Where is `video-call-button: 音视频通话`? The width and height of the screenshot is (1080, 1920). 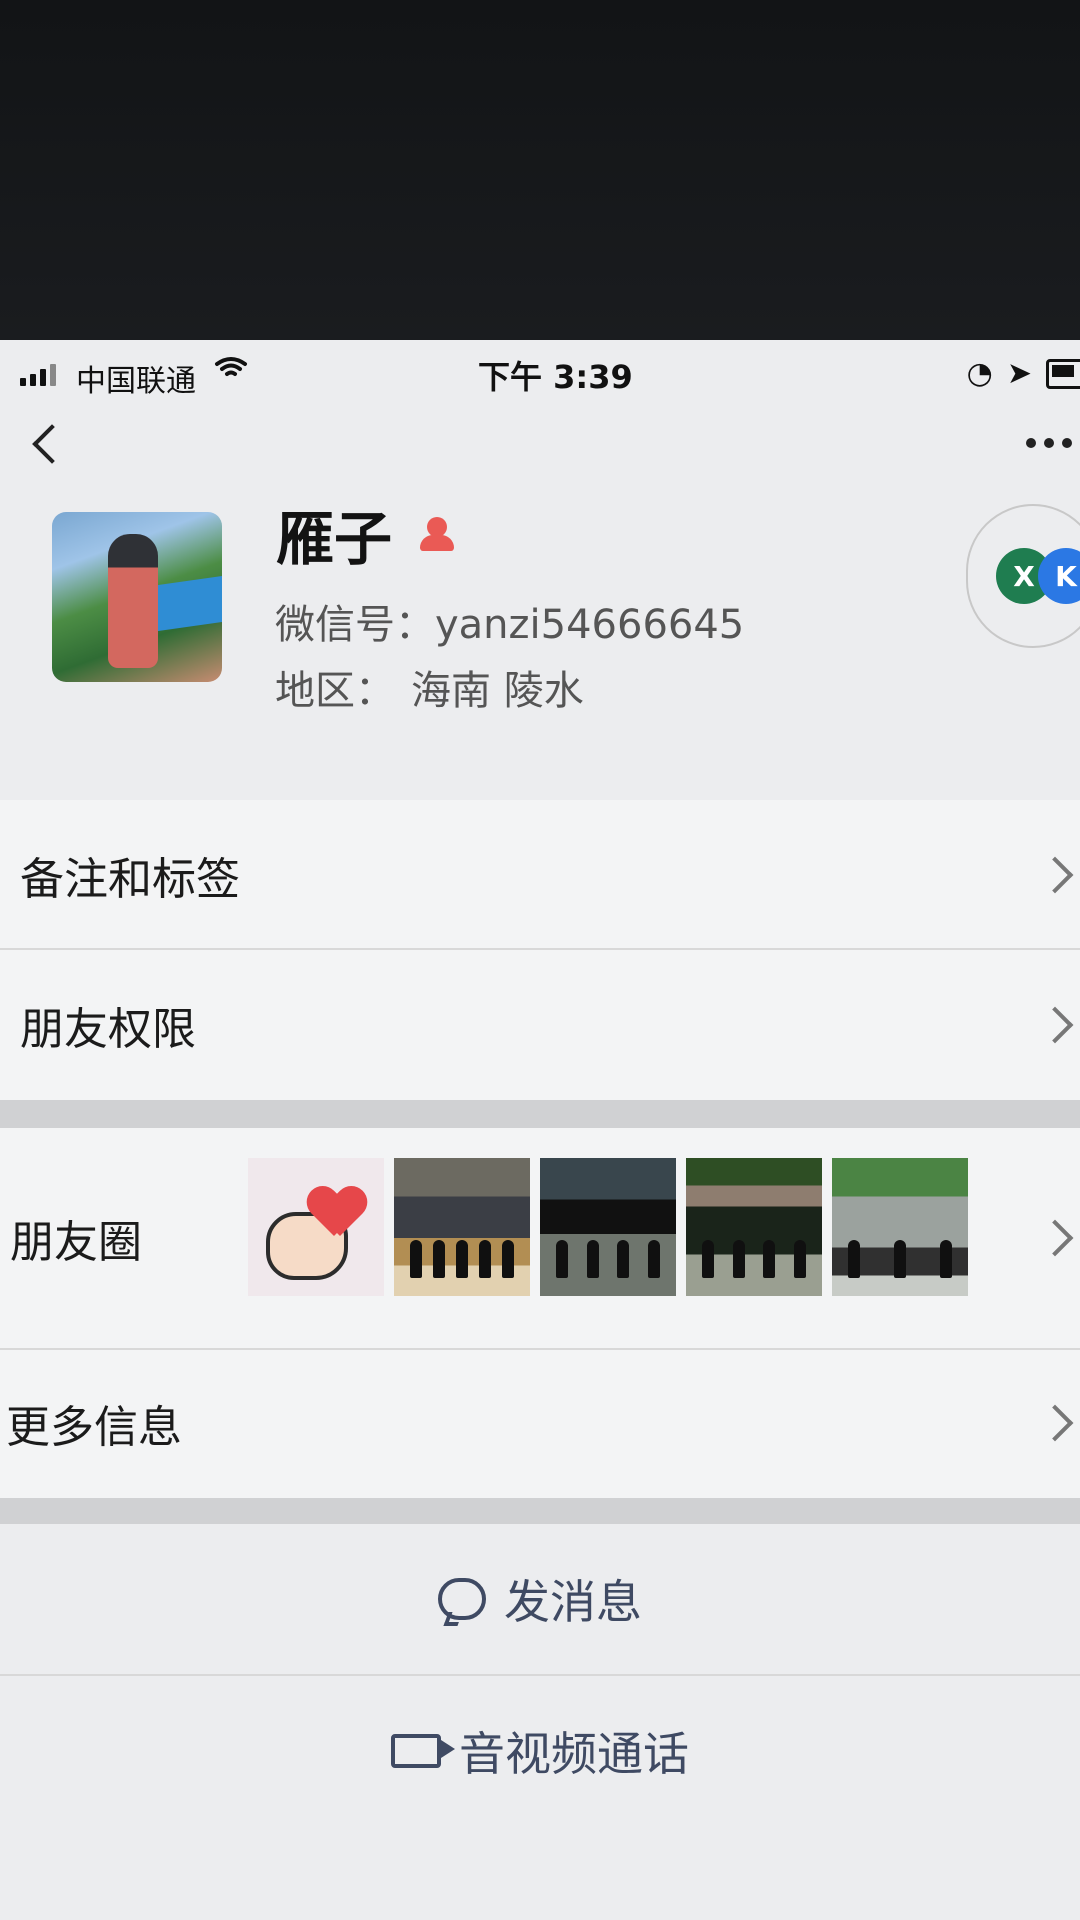
video-call-button: 音视频通话 is located at coordinates (540, 1751).